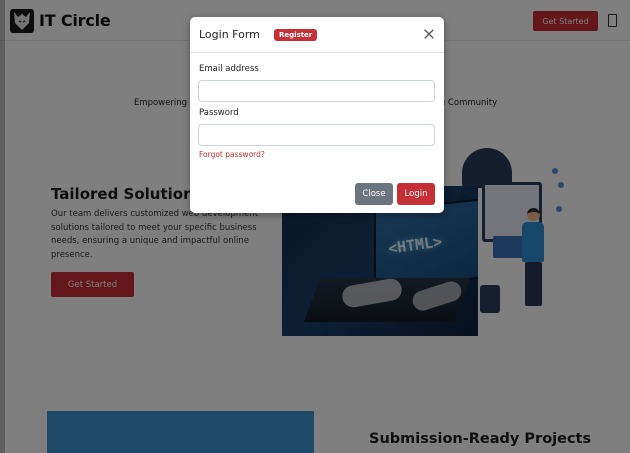  I want to click on register-badge: Register, so click(296, 35).